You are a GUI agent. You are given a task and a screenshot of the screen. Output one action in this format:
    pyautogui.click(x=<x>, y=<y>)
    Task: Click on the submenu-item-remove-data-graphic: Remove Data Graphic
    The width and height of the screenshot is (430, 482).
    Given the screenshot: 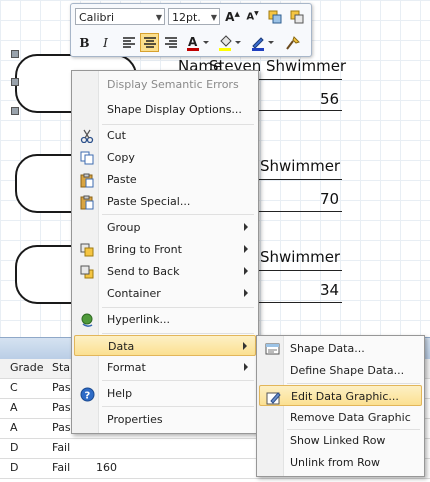 What is the action you would take?
    pyautogui.click(x=340, y=417)
    